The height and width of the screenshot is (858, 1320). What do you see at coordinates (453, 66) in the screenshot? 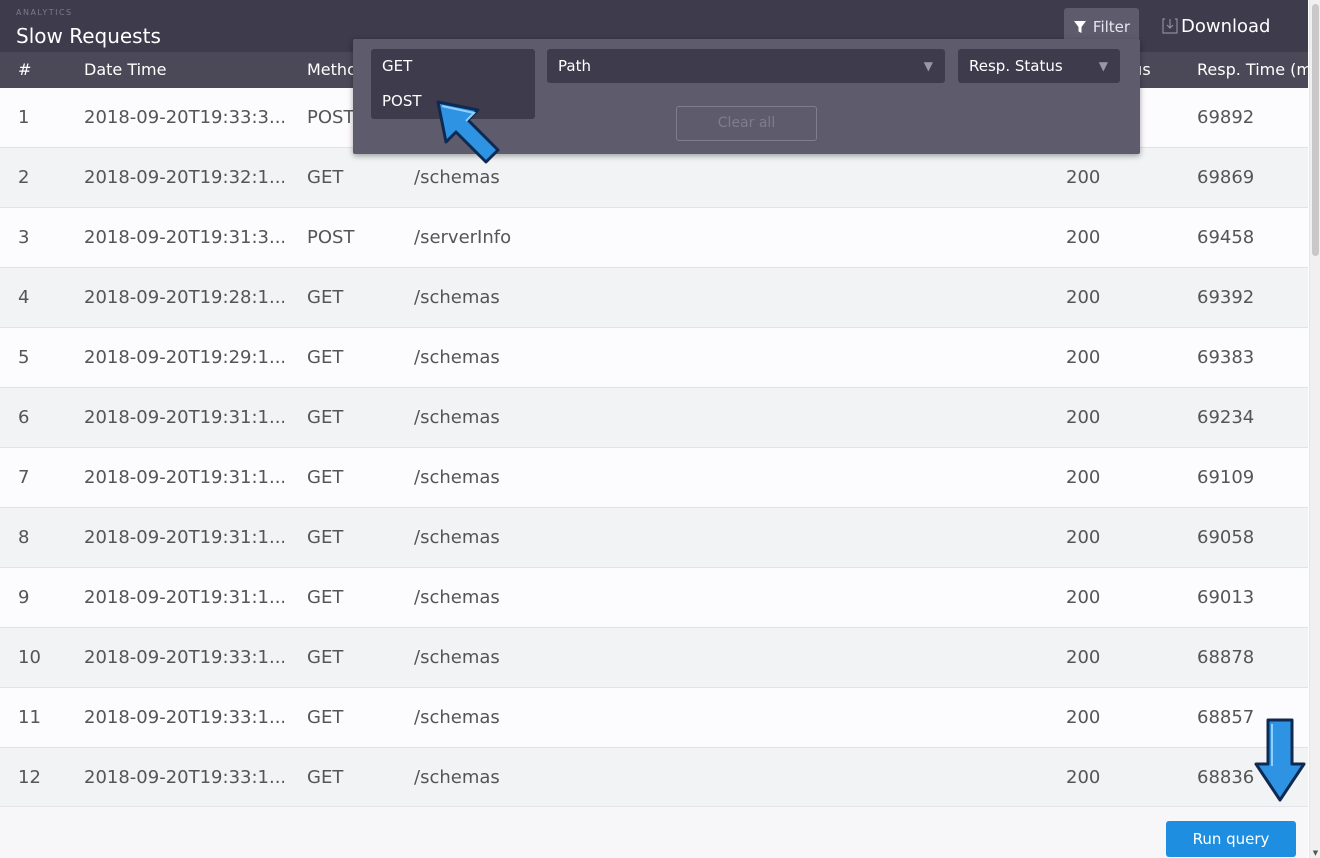
I see `method-option-get: GET` at bounding box center [453, 66].